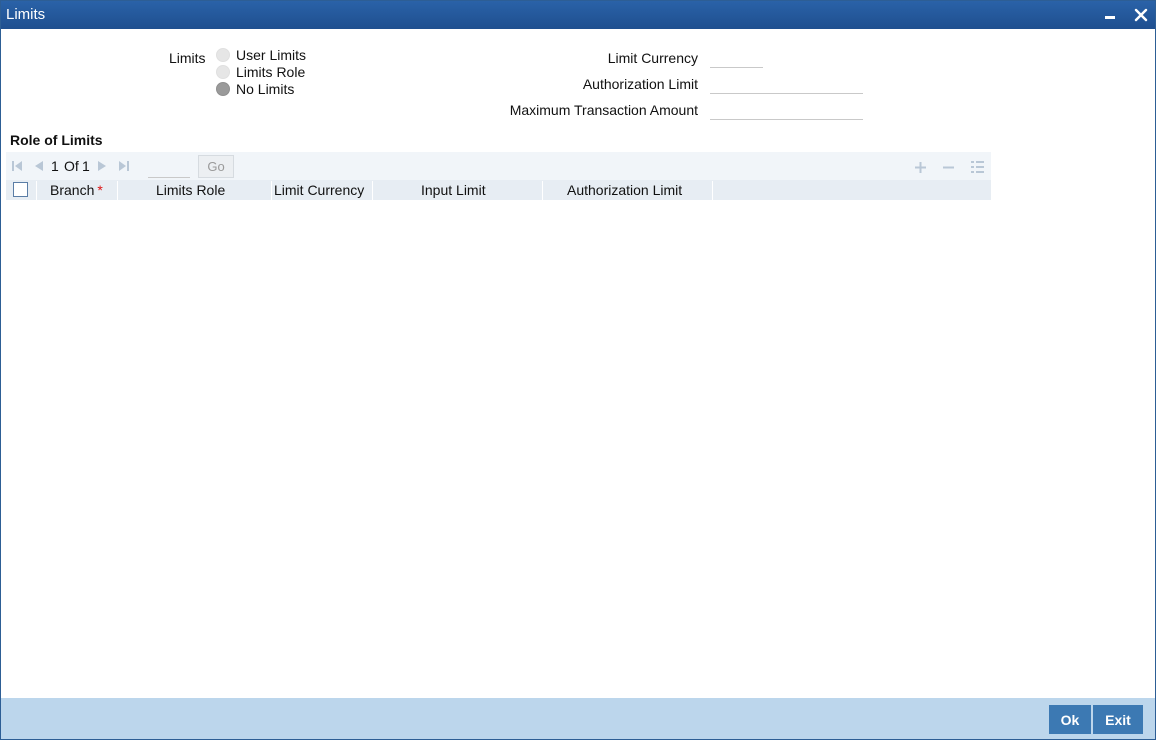  I want to click on close-icon, so click(1141, 15).